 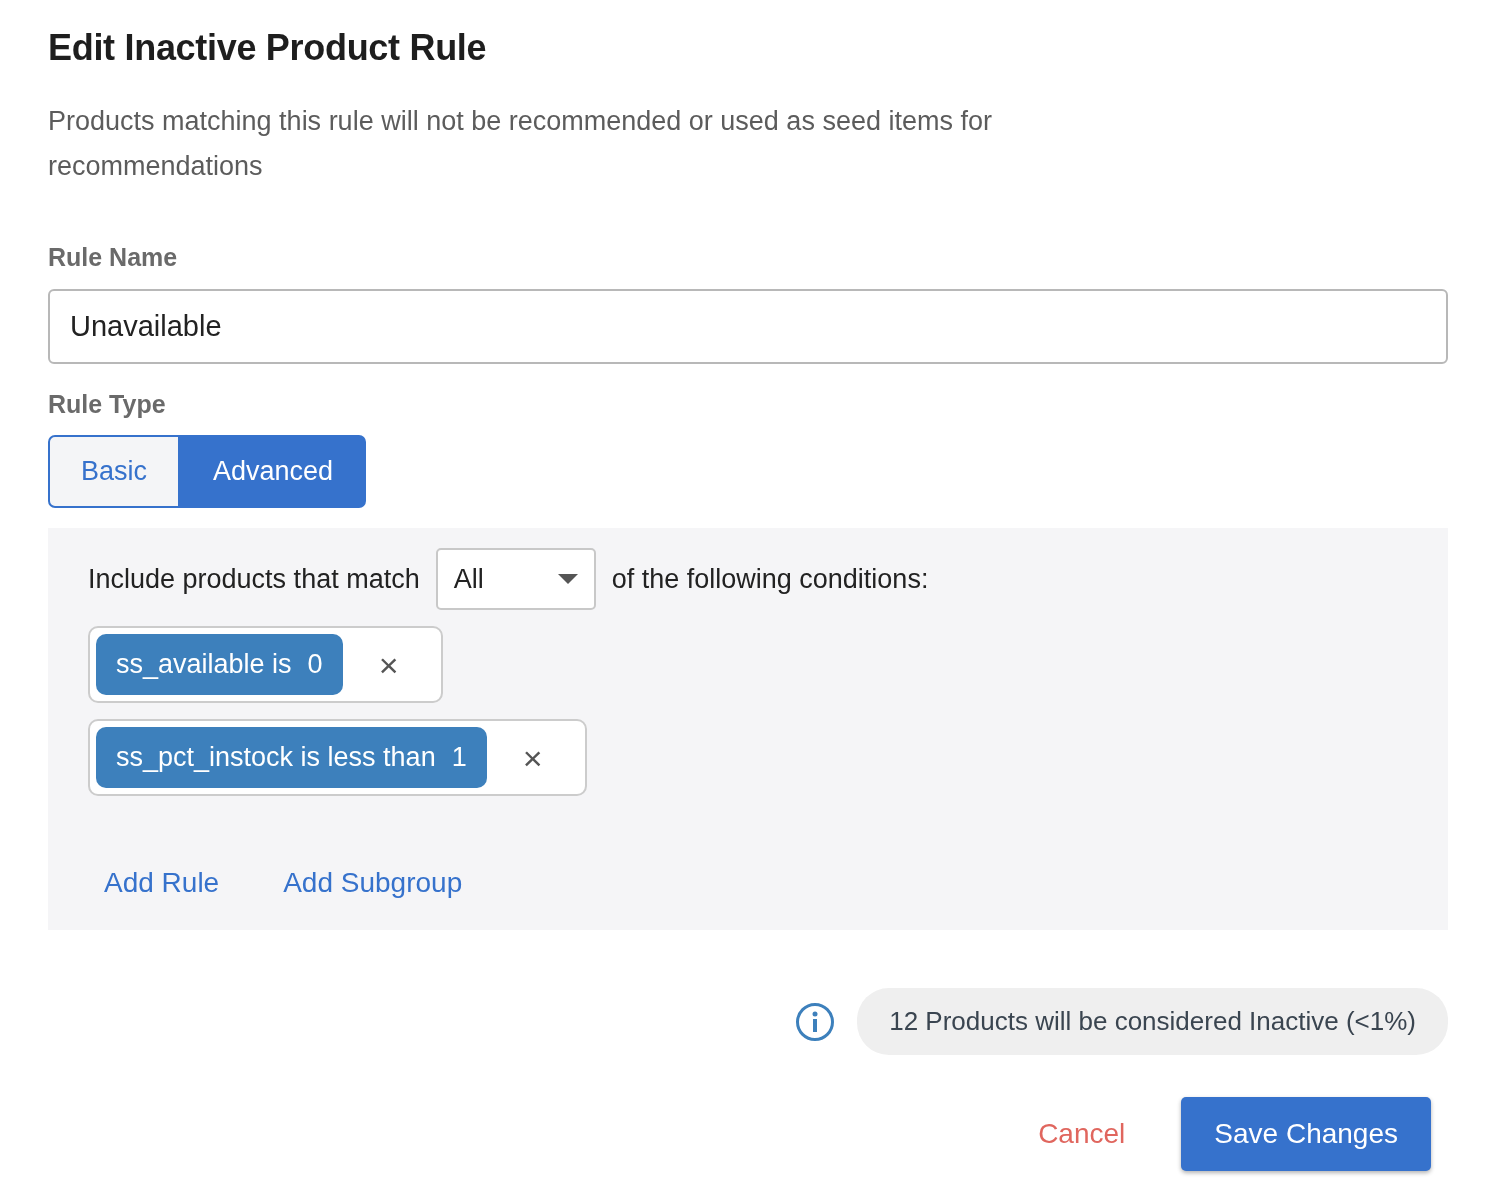 I want to click on condition-prefix: Include products that match, so click(x=254, y=579).